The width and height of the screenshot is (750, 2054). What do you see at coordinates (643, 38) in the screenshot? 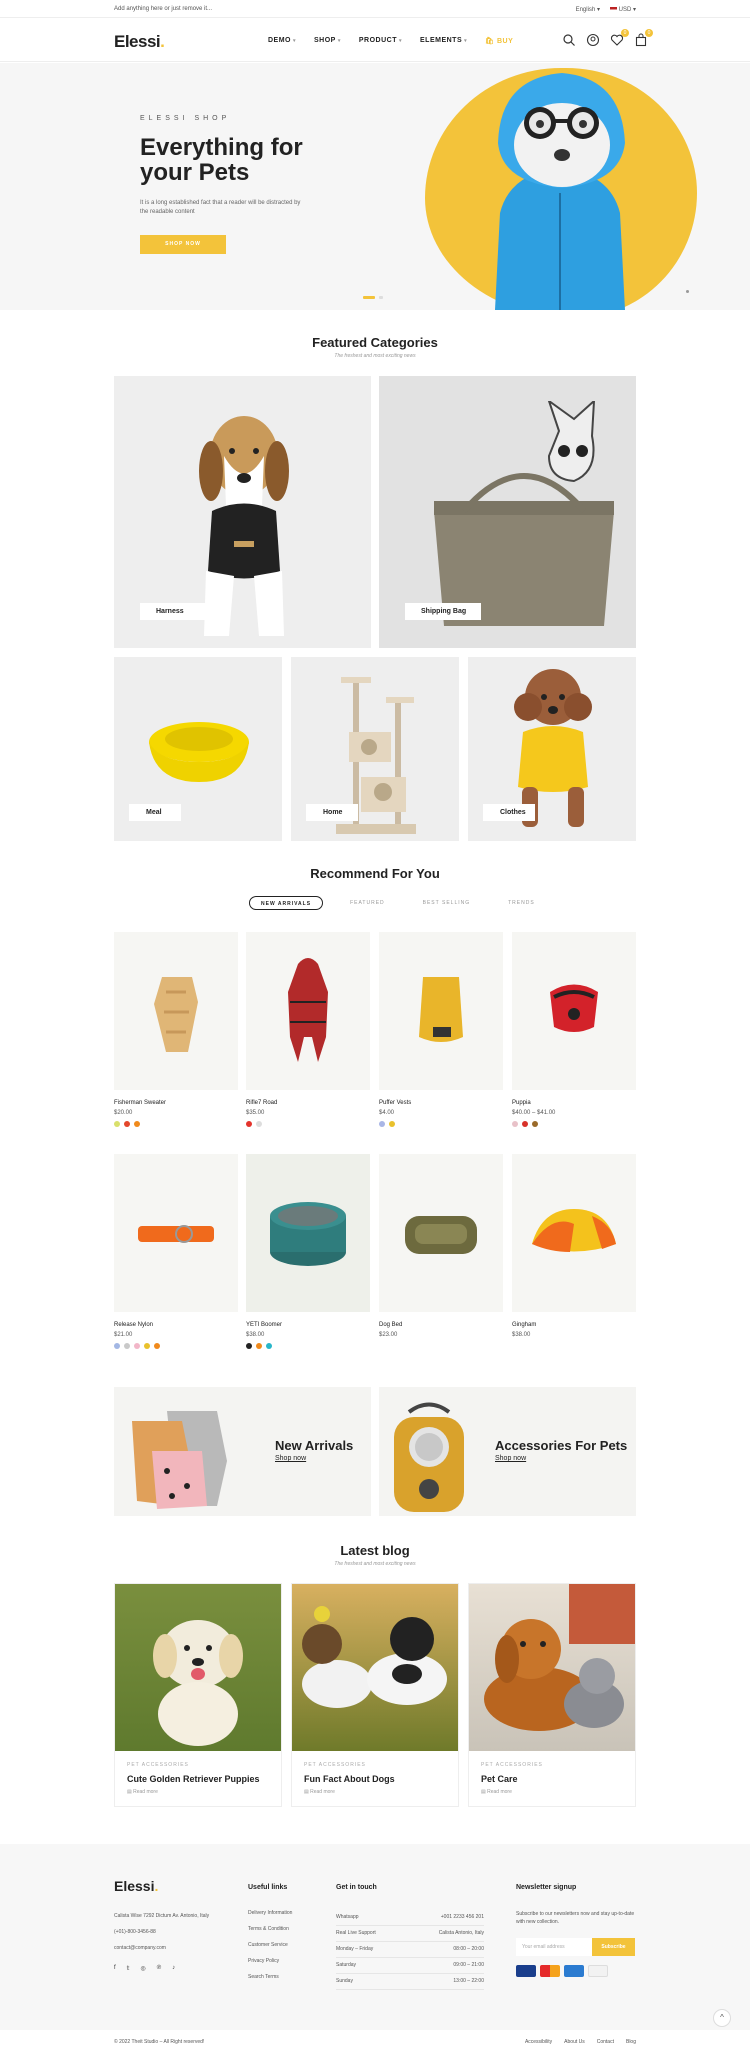
I see `cart-icon: 0` at bounding box center [643, 38].